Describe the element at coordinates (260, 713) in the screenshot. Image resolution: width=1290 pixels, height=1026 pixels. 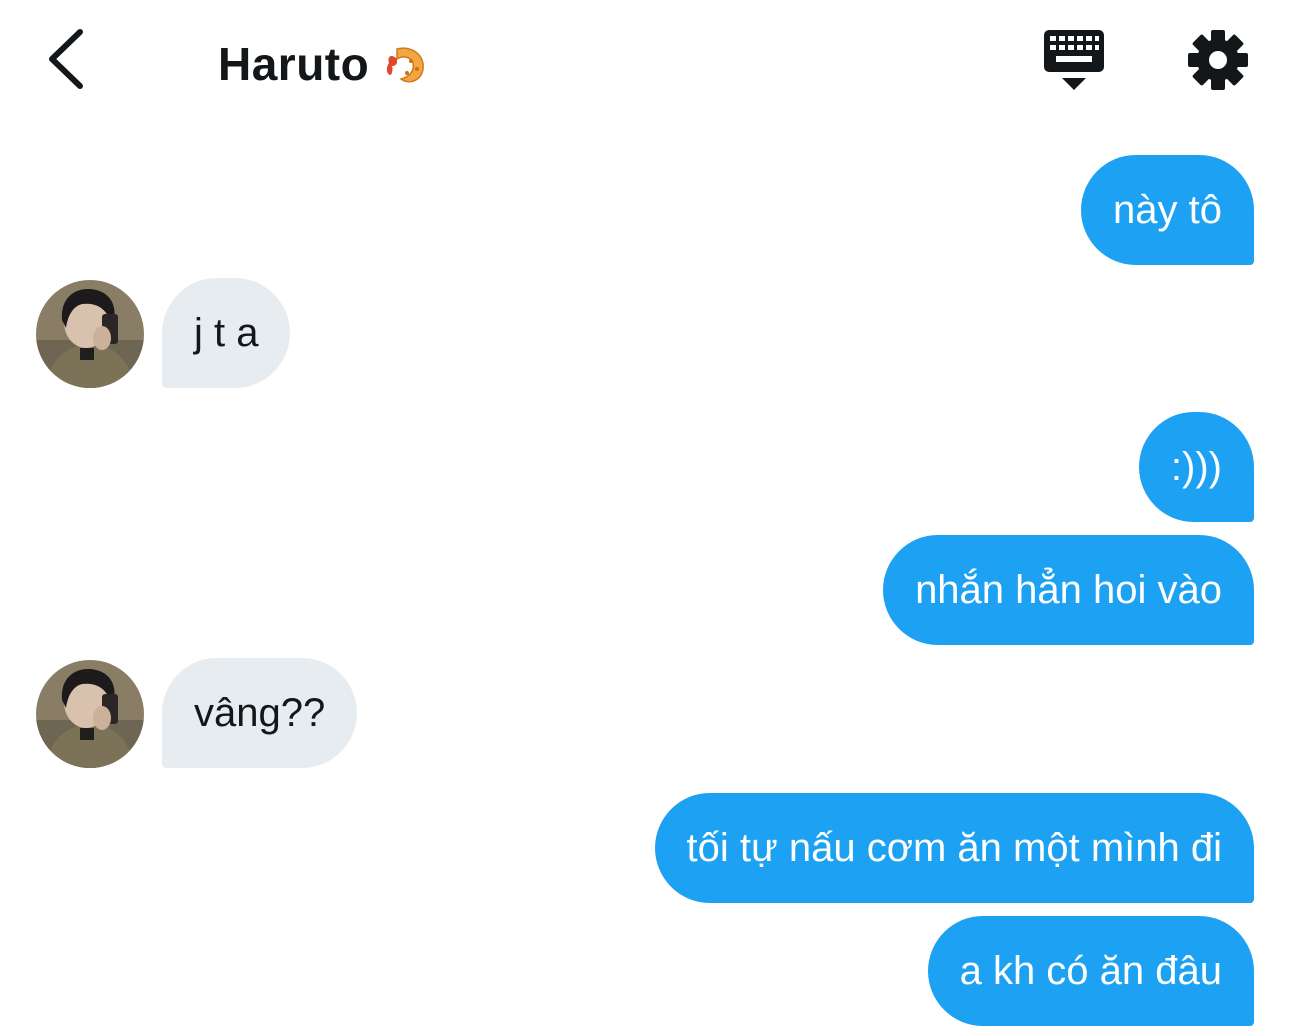
I see `message-bubble-incoming: vâng??` at that location.